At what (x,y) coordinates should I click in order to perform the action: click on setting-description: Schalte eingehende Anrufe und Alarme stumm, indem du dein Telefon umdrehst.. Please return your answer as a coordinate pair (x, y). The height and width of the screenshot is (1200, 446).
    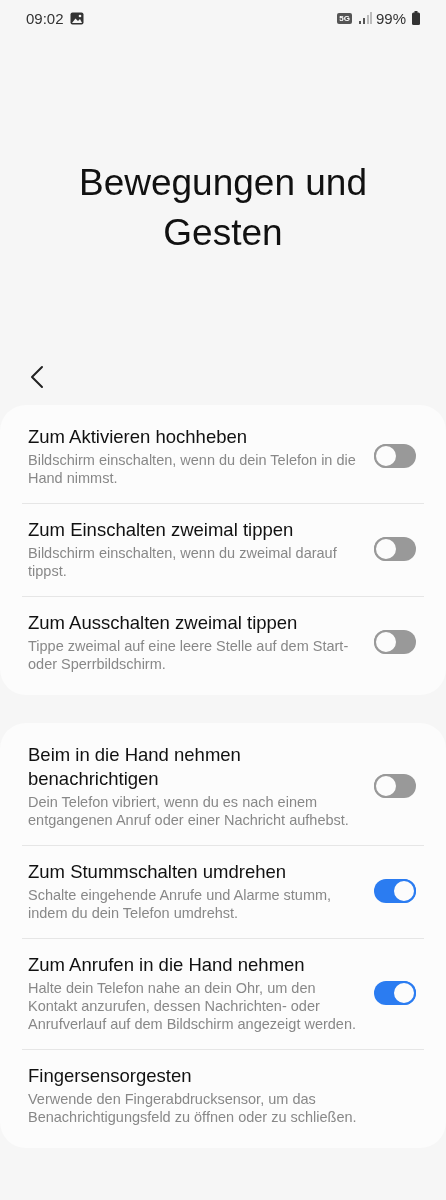
    Looking at the image, I should click on (180, 904).